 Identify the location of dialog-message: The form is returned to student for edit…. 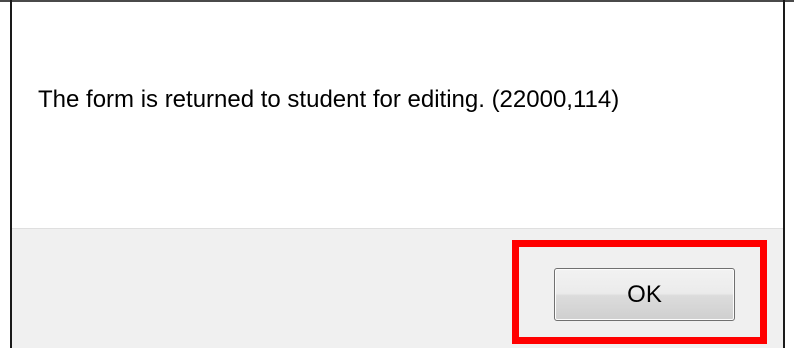
(329, 99).